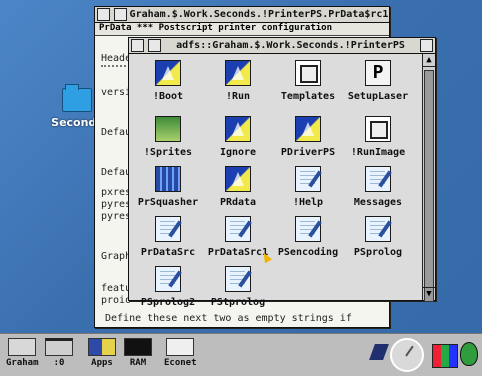 This screenshot has width=482, height=376. I want to click on folder-icon, so click(77, 98).